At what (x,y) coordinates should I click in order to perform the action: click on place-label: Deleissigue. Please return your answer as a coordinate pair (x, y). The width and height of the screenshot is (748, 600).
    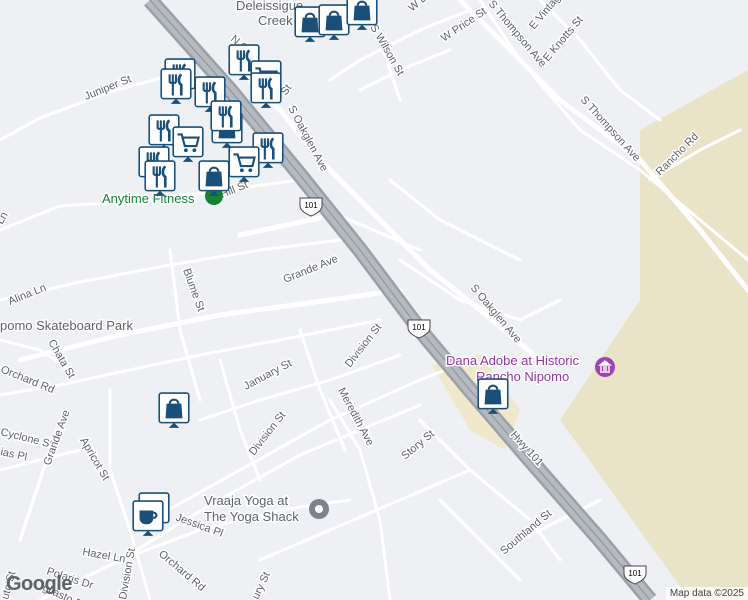
    Looking at the image, I should click on (269, 6).